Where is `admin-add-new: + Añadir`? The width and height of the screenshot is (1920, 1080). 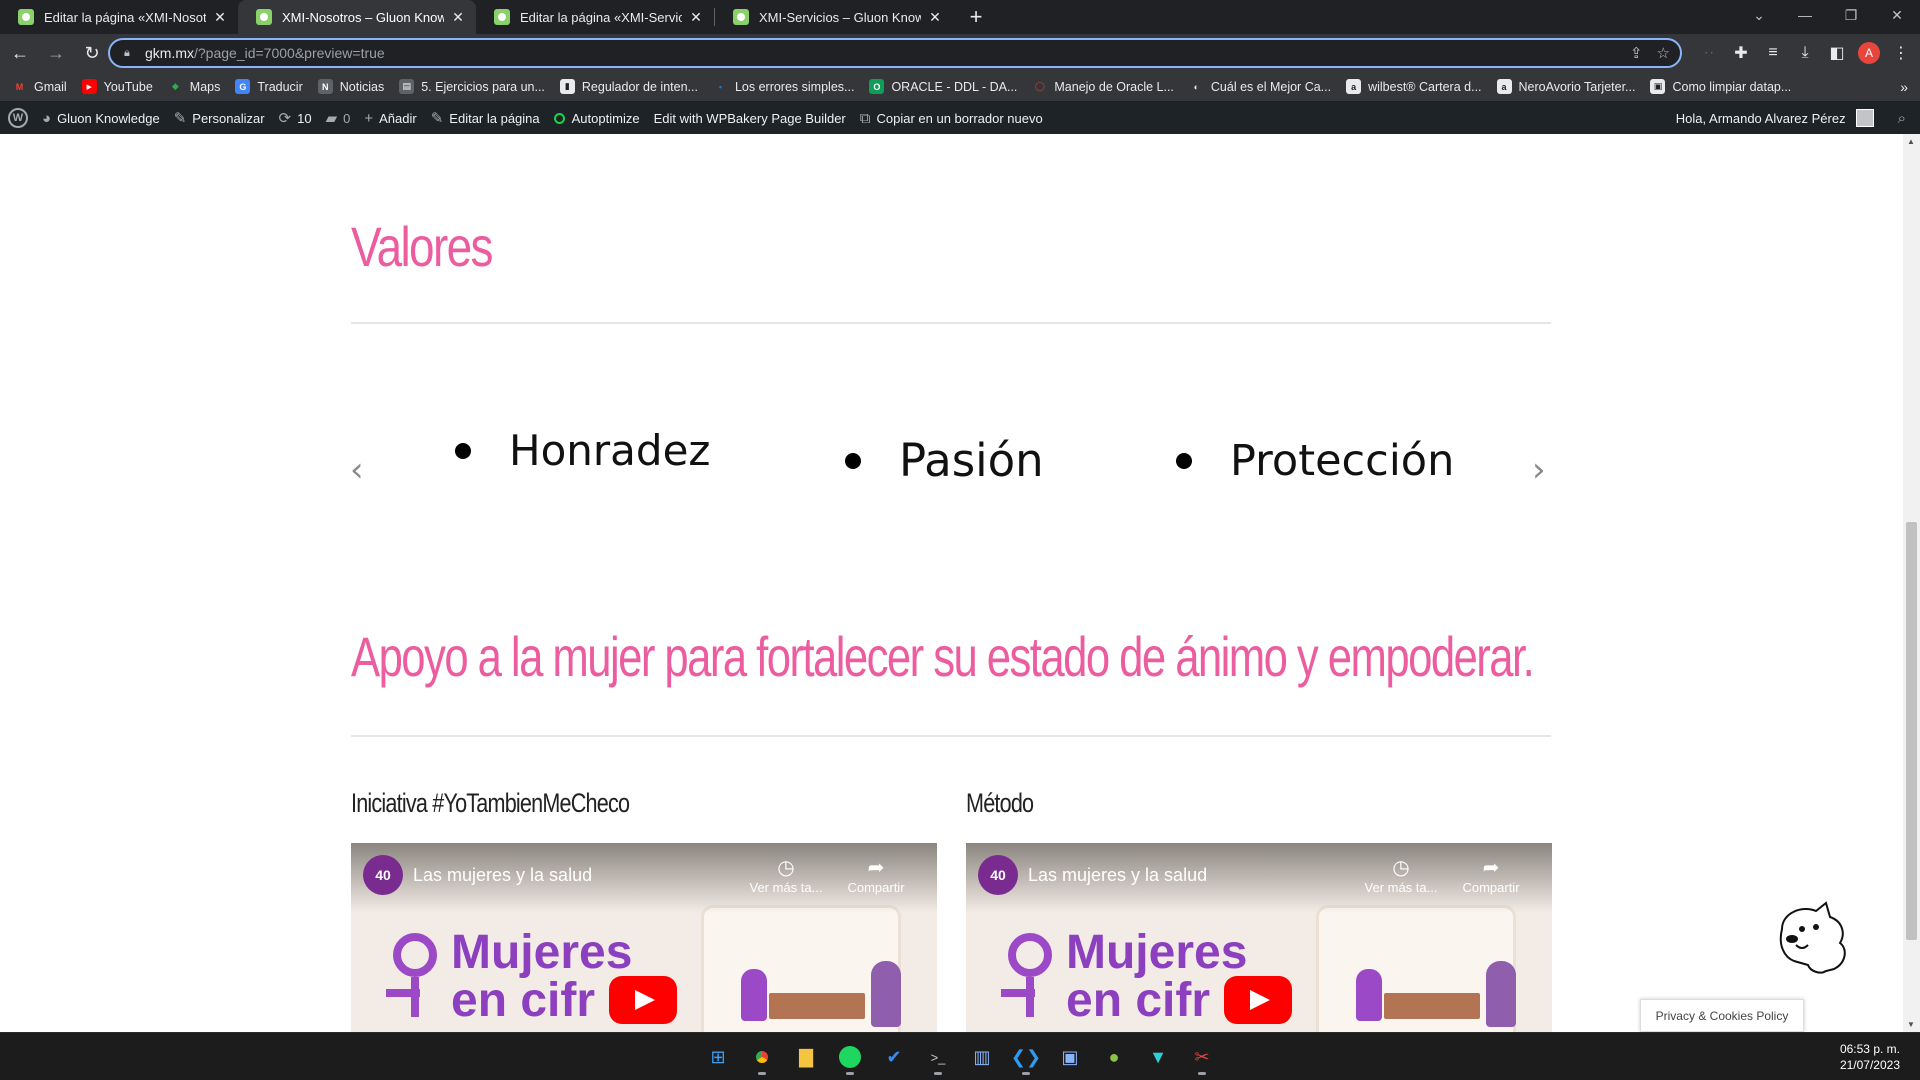
admin-add-new: + Añadir is located at coordinates (390, 118).